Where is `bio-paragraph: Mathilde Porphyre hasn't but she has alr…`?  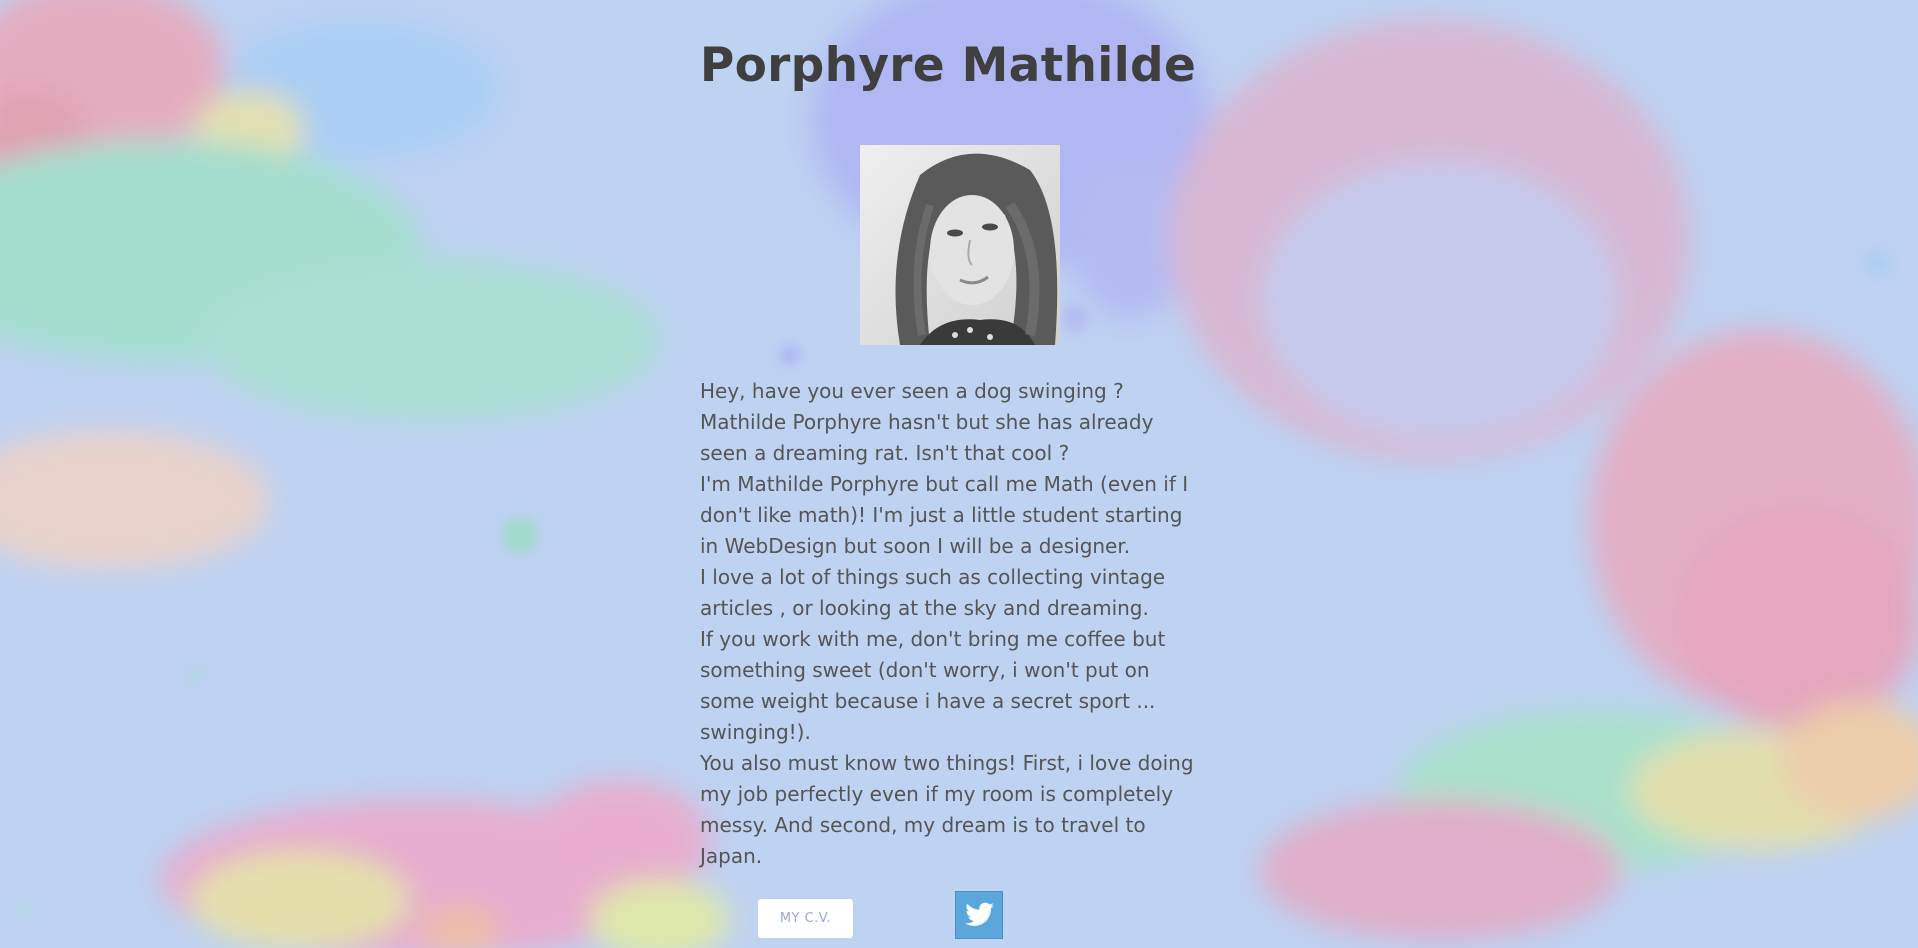 bio-paragraph: Mathilde Porphyre hasn't but she has alr… is located at coordinates (927, 437).